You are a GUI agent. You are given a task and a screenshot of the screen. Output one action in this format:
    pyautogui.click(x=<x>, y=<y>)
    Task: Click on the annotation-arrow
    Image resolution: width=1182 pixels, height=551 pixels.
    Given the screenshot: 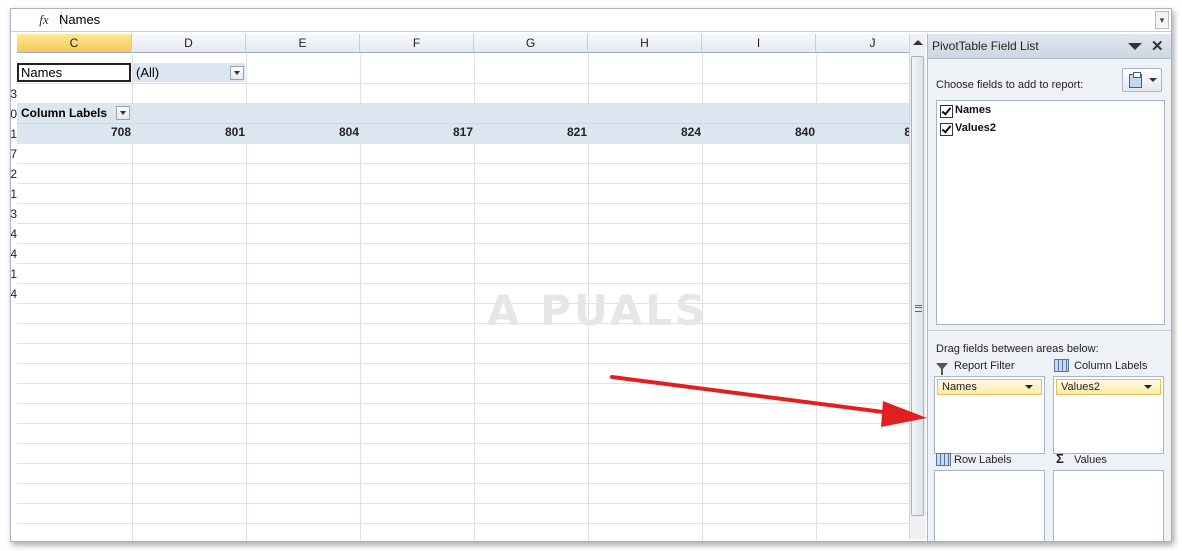 What is the action you would take?
    pyautogui.click(x=768, y=401)
    